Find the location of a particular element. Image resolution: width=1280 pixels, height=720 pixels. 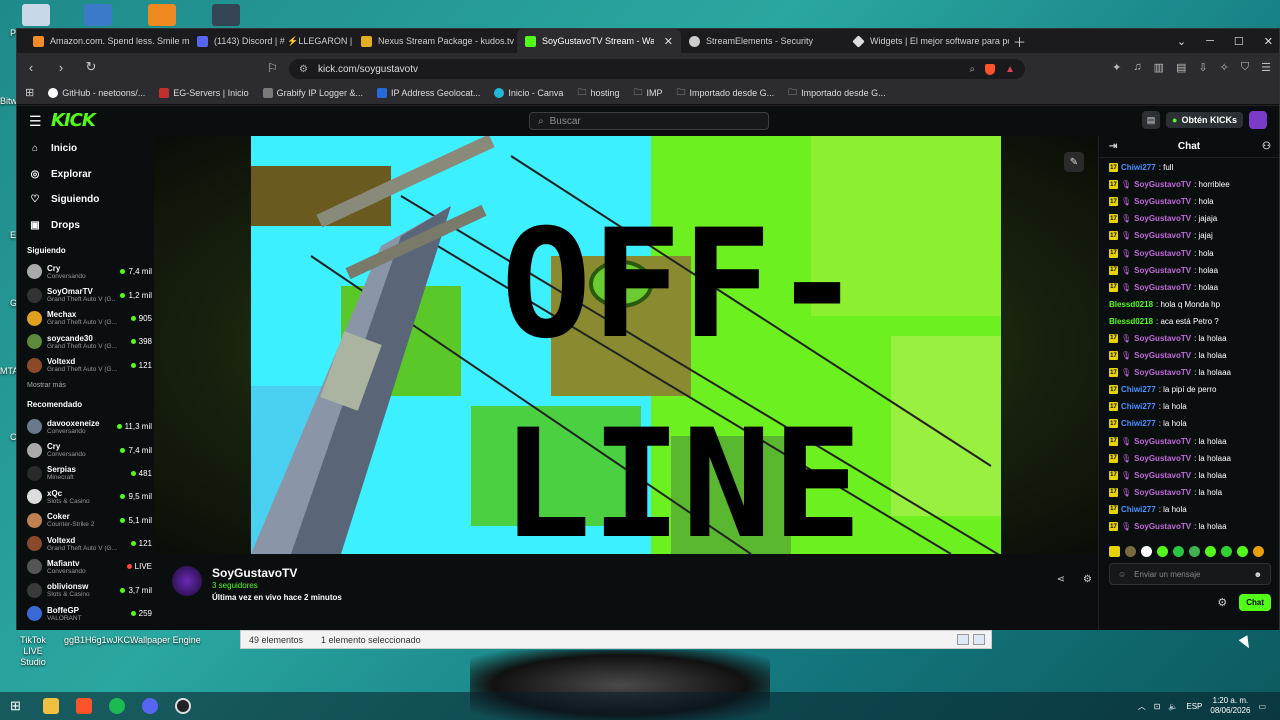

file-explorer-icon is located at coordinates (51, 706).